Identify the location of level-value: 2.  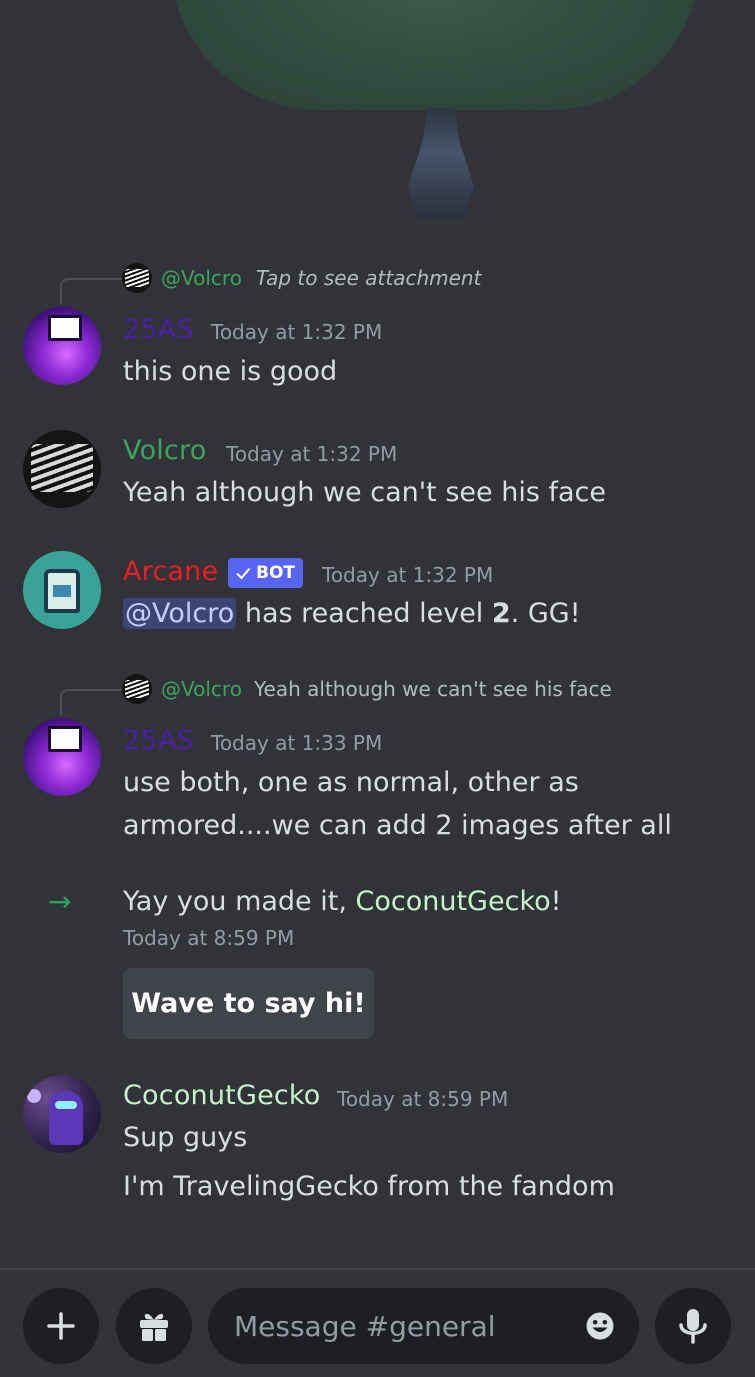
(501, 613).